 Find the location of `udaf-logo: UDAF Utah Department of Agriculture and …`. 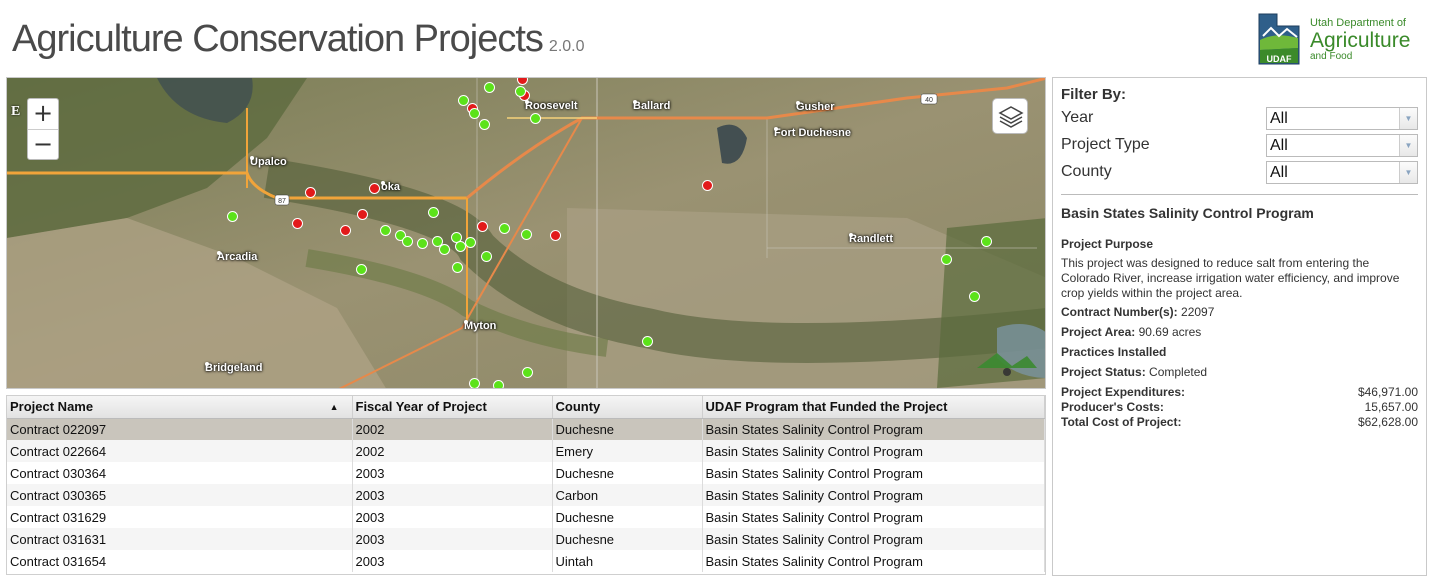

udaf-logo: UDAF Utah Department of Agriculture and … is located at coordinates (1340, 39).